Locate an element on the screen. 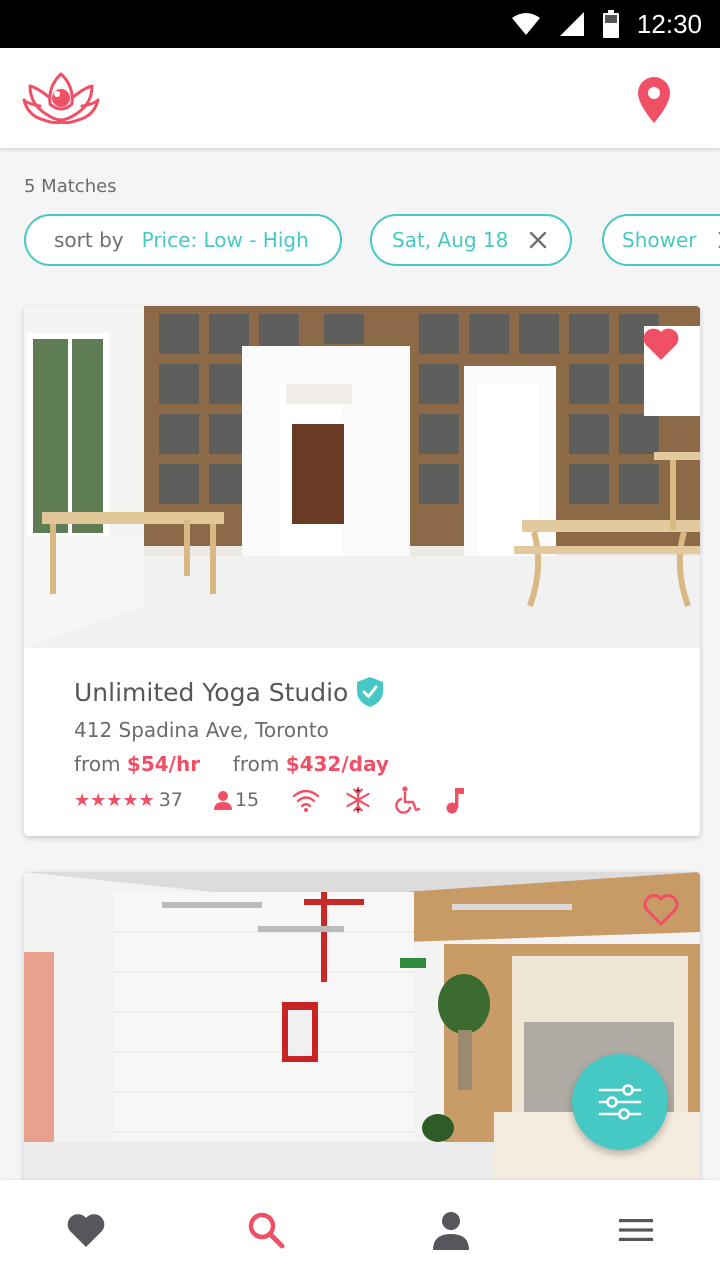 This screenshot has height=1280, width=720. map-pin-icon is located at coordinates (654, 100).